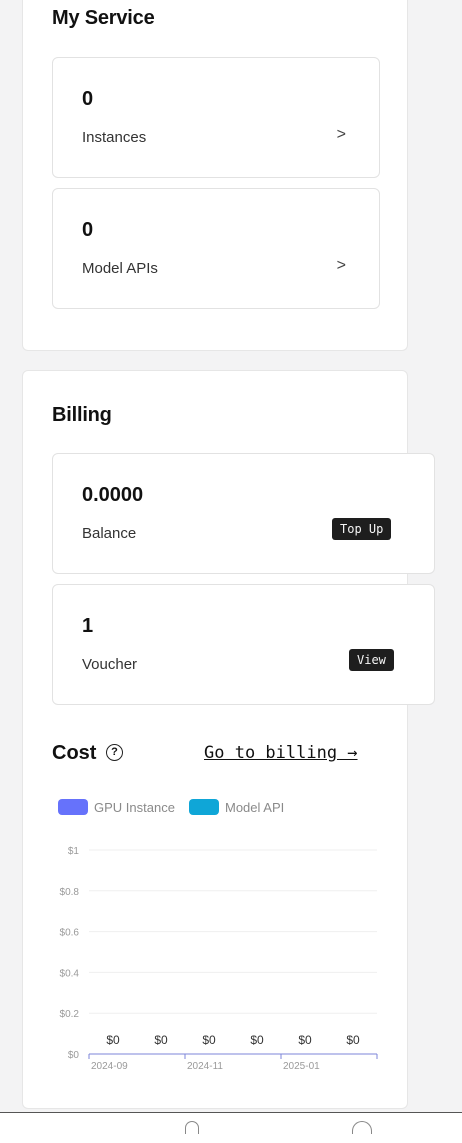  What do you see at coordinates (120, 268) in the screenshot?
I see `model-apis-label: Model APIs` at bounding box center [120, 268].